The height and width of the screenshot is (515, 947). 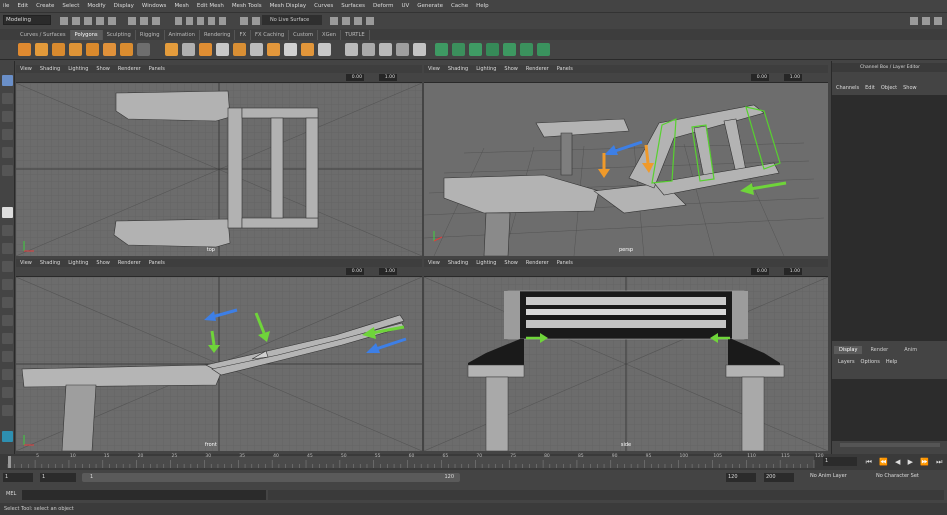 I want to click on menu-7: Mesh, so click(x=181, y=6).